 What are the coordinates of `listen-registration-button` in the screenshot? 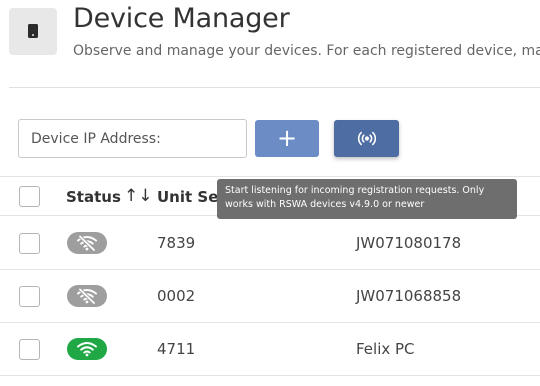 It's located at (366, 138).